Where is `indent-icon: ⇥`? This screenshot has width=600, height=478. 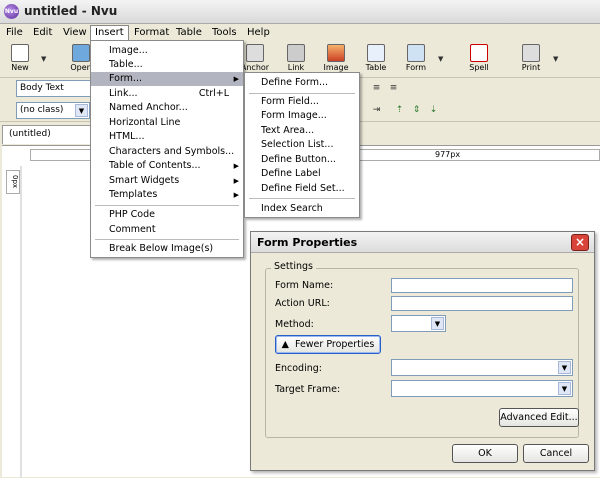 indent-icon: ⇥ is located at coordinates (376, 110).